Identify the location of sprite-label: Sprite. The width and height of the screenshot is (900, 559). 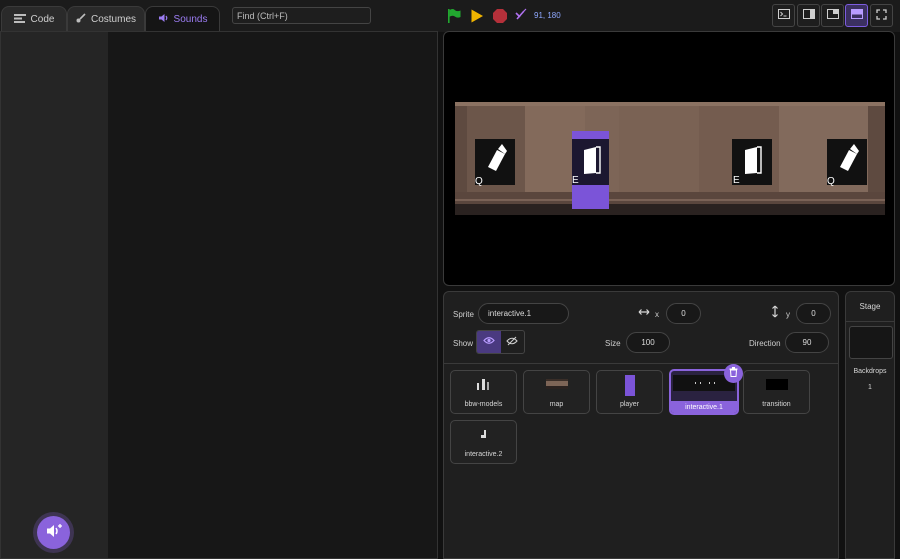
(463, 314).